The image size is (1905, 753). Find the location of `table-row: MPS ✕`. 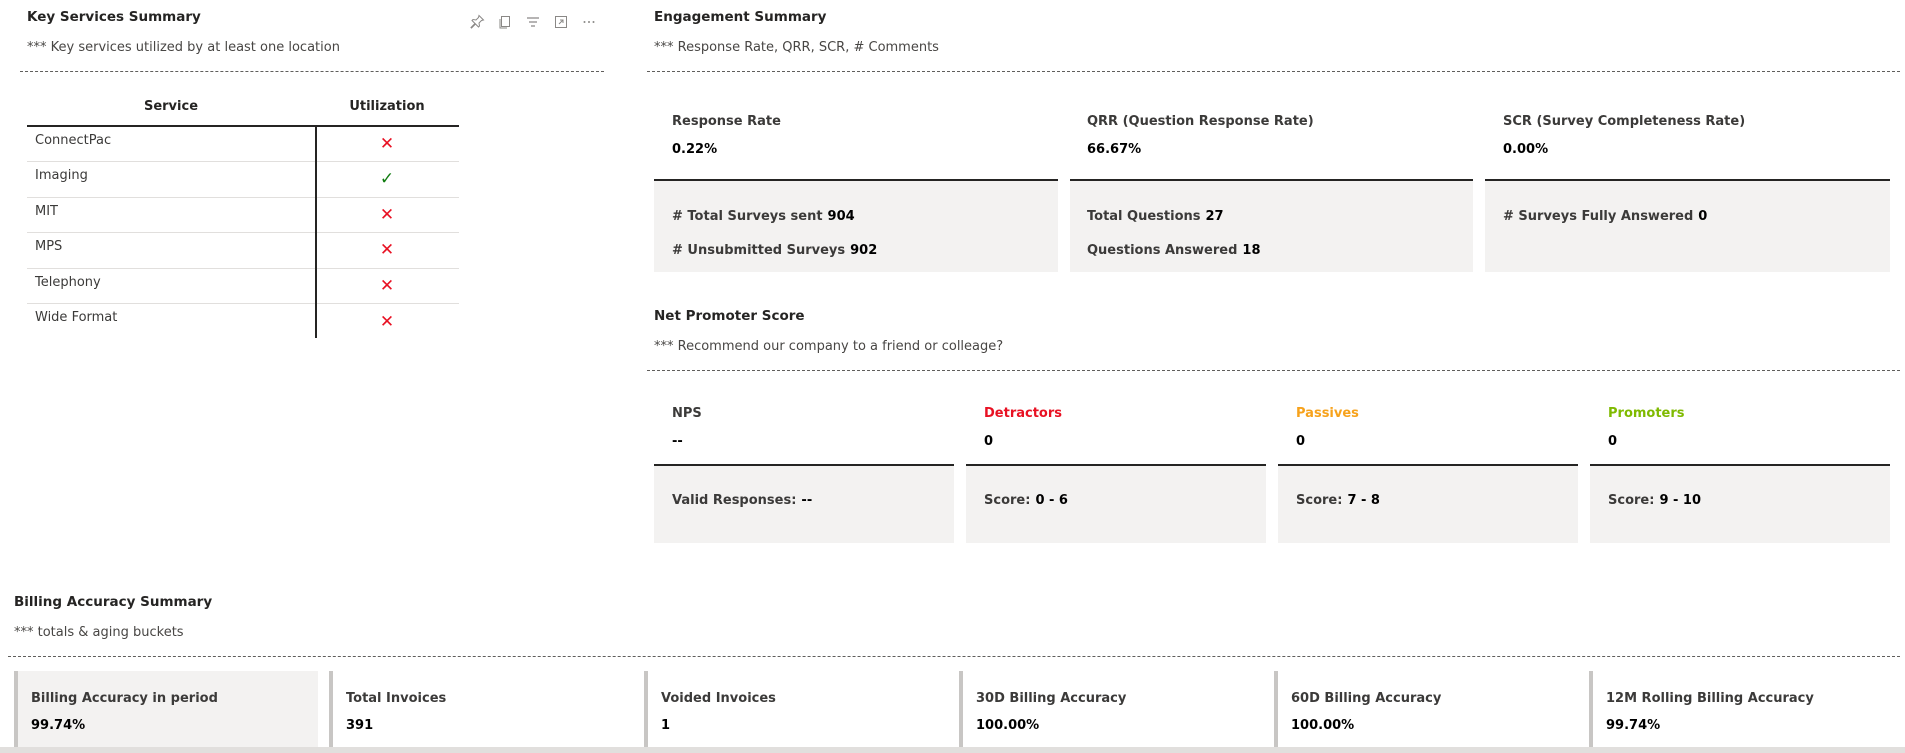

table-row: MPS ✕ is located at coordinates (243, 250).